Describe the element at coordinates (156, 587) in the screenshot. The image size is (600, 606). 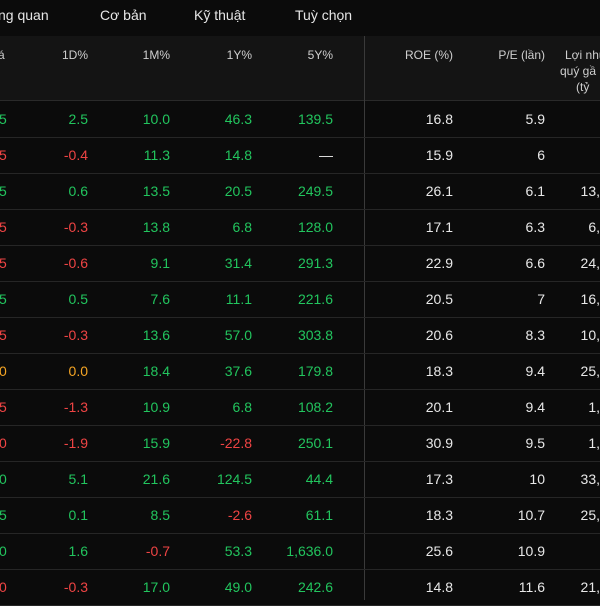
I see `cell-1m: 17.0` at that location.